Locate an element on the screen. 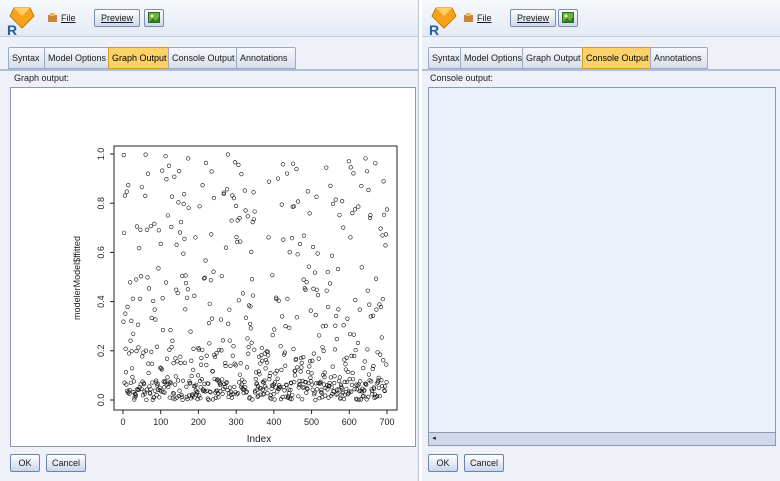 Image resolution: width=780 pixels, height=481 pixels. file-icon is located at coordinates (52, 17).